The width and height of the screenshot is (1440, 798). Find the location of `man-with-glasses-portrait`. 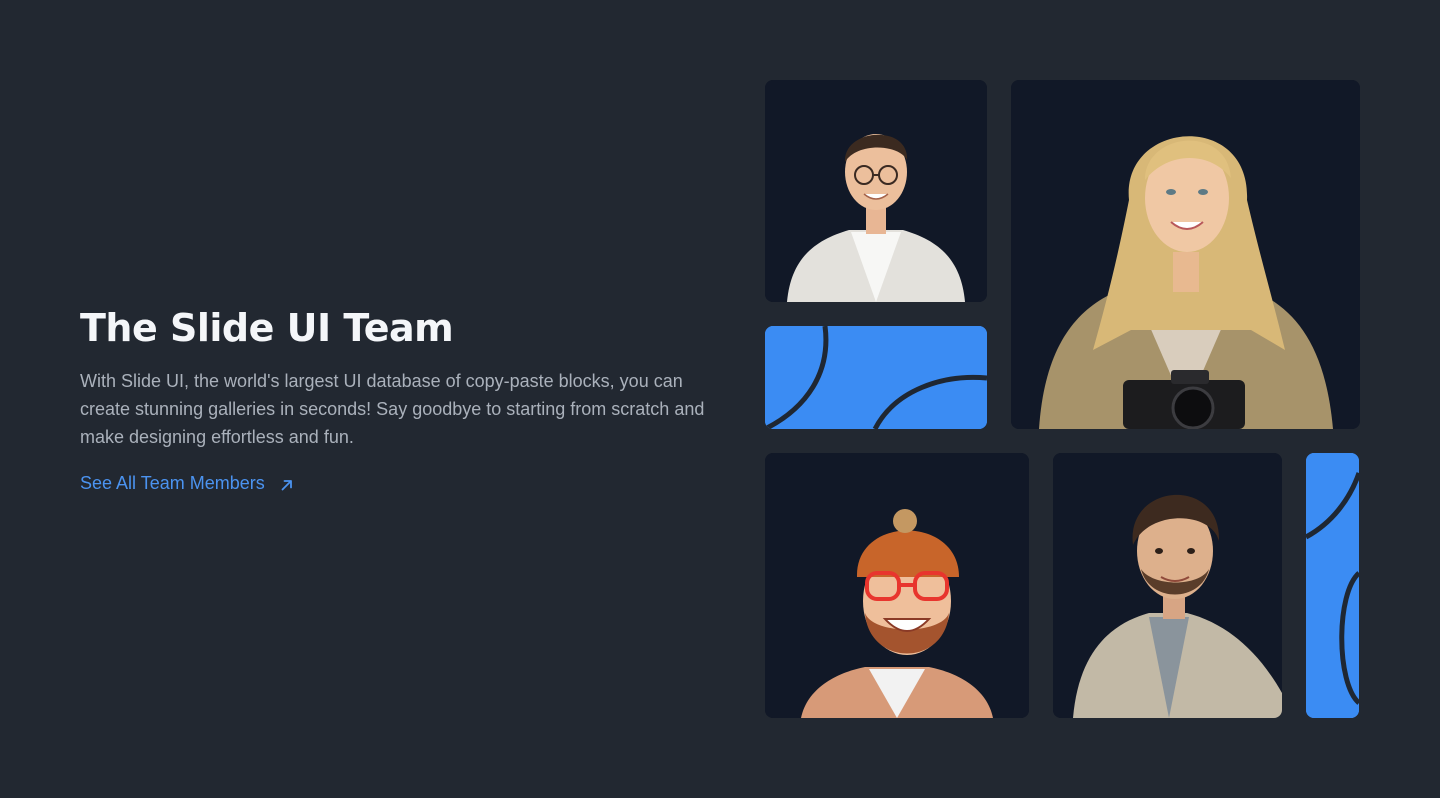

man-with-glasses-portrait is located at coordinates (876, 191).